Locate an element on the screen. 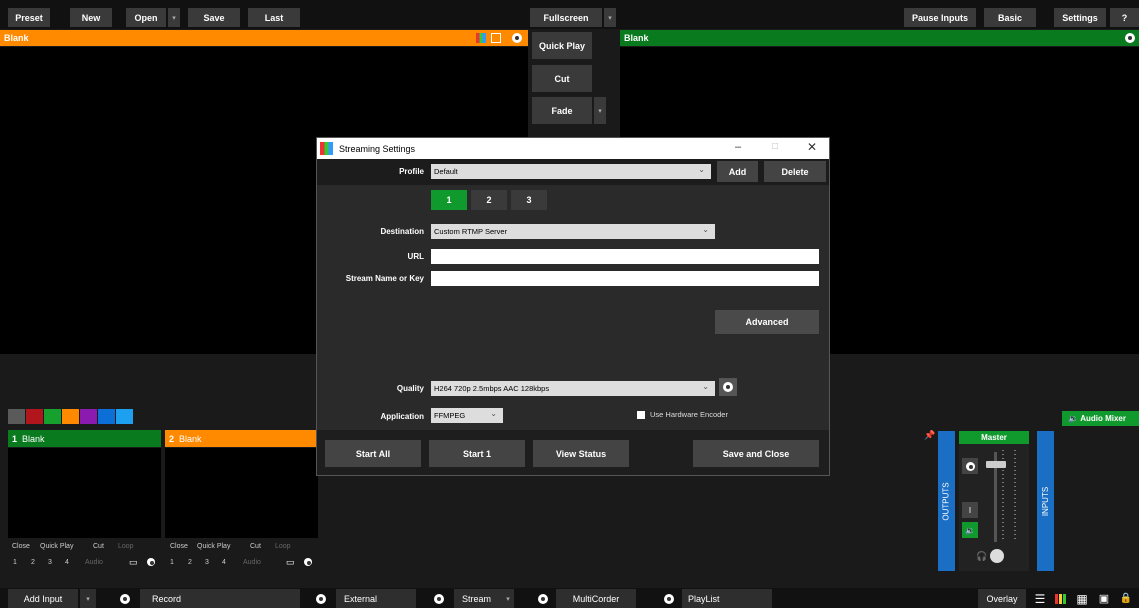 Image resolution: width=1139 pixels, height=608 pixels. close-icon: ✕ is located at coordinates (812, 147).